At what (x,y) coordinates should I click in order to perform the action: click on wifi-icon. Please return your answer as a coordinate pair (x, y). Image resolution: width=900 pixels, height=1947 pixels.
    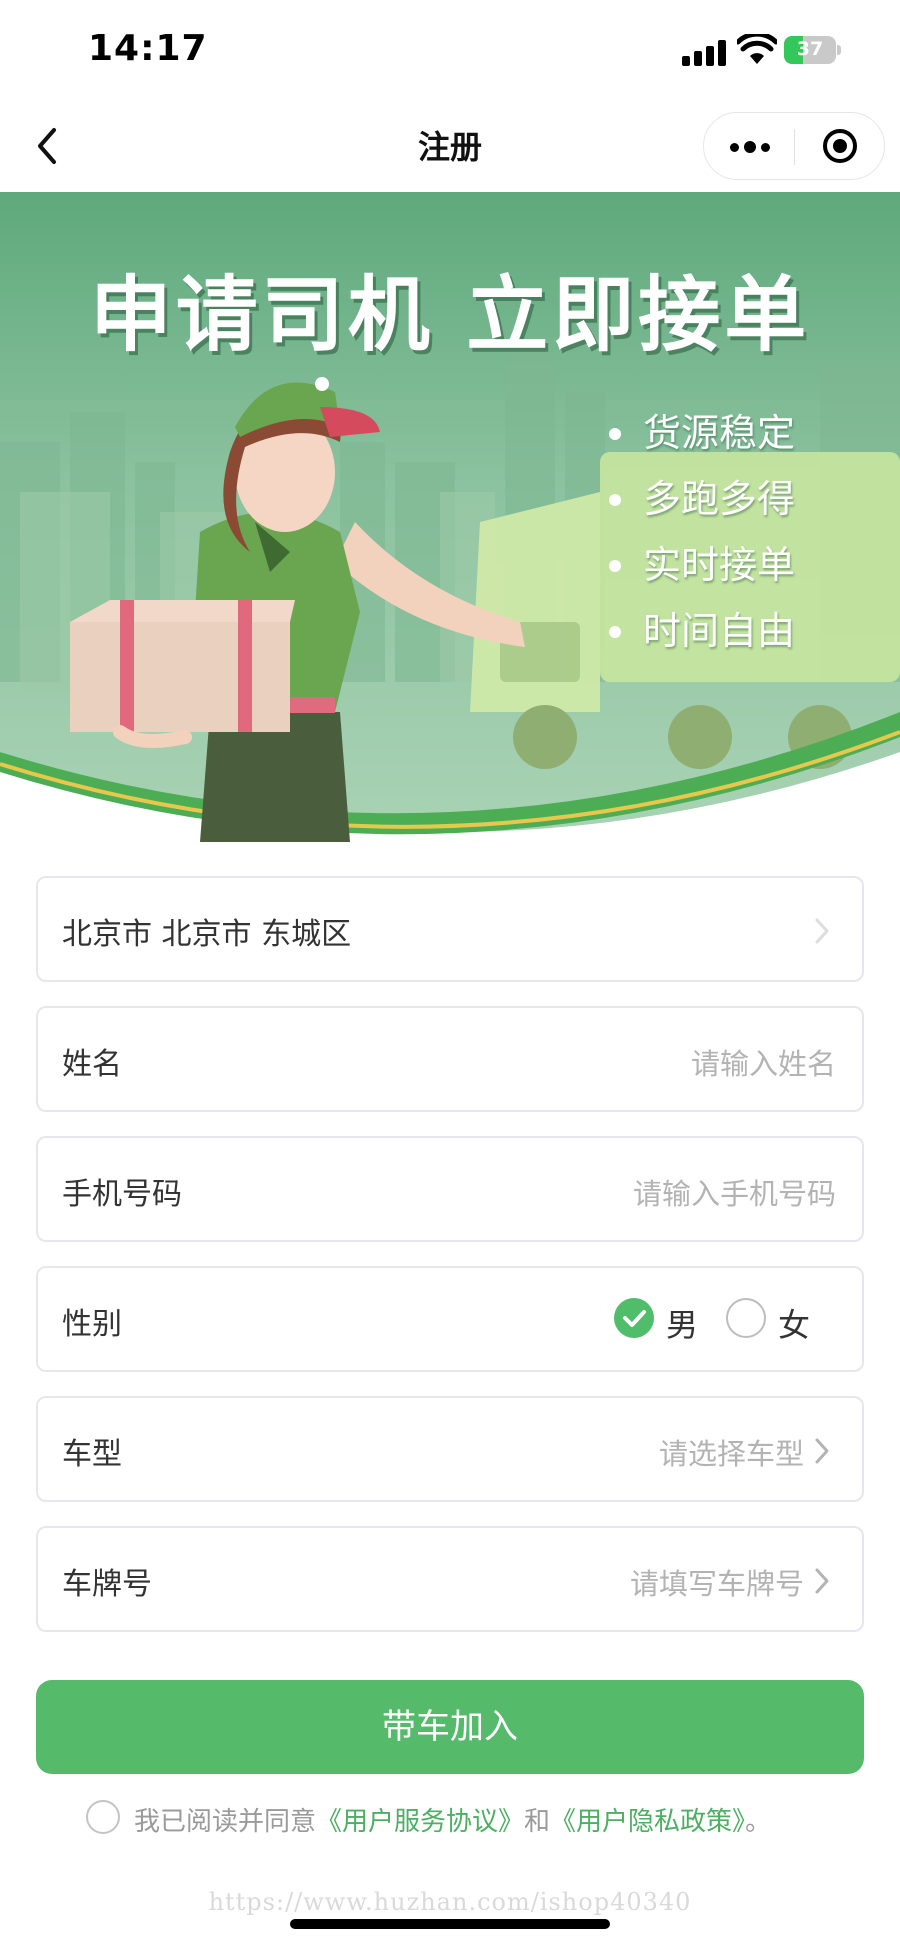
    Looking at the image, I should click on (757, 49).